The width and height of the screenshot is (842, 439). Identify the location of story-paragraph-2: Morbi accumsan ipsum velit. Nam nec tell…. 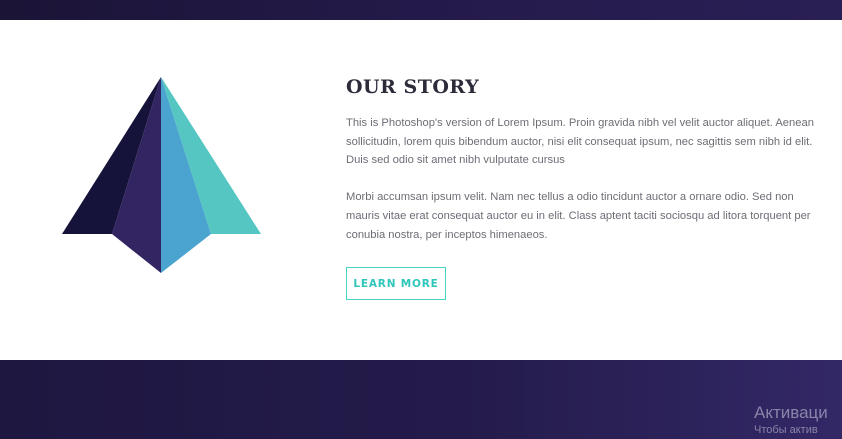
(578, 216).